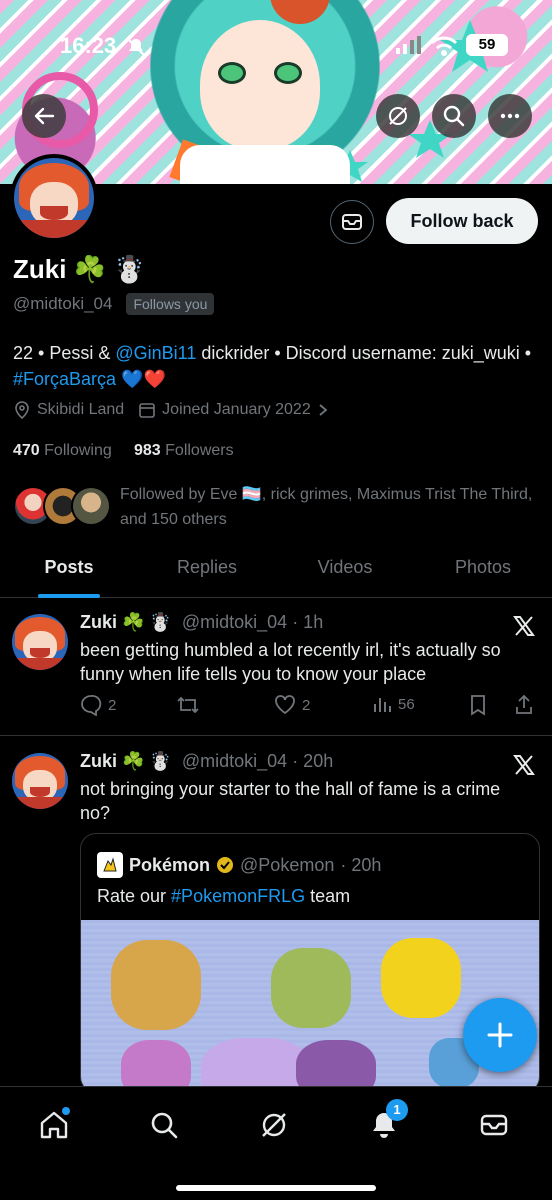 The height and width of the screenshot is (1200, 552). Describe the element at coordinates (421, 978) in the screenshot. I see `zapdos-sprite` at that location.